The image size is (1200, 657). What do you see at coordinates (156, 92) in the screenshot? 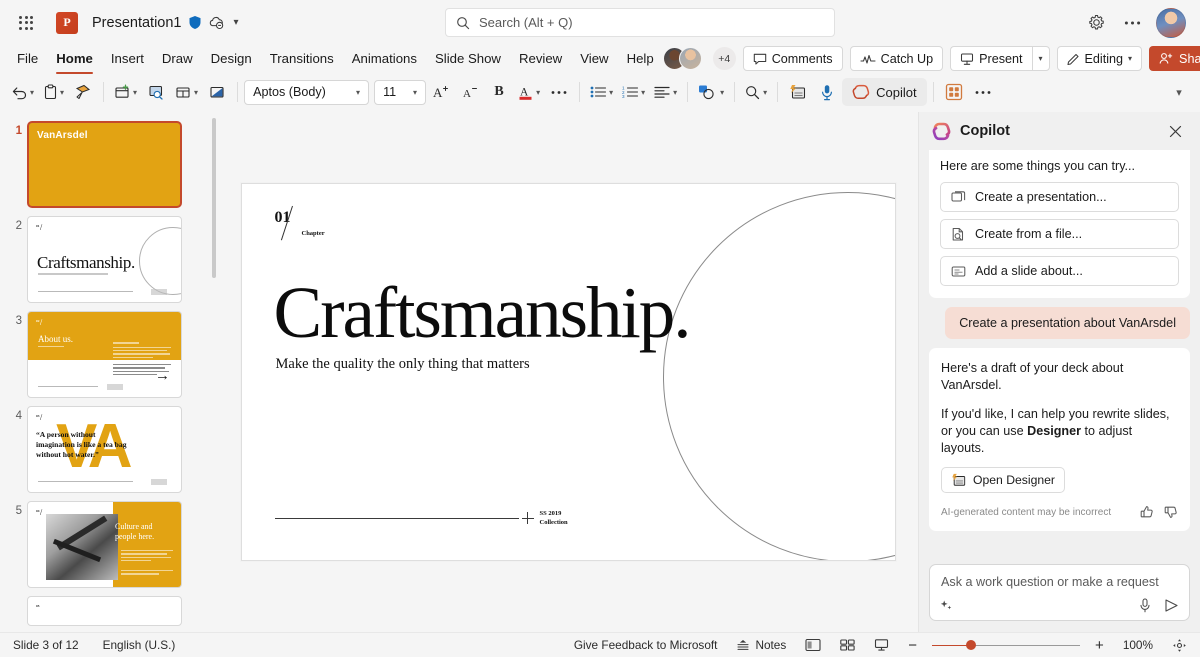
I see `slide-preview-button` at bounding box center [156, 92].